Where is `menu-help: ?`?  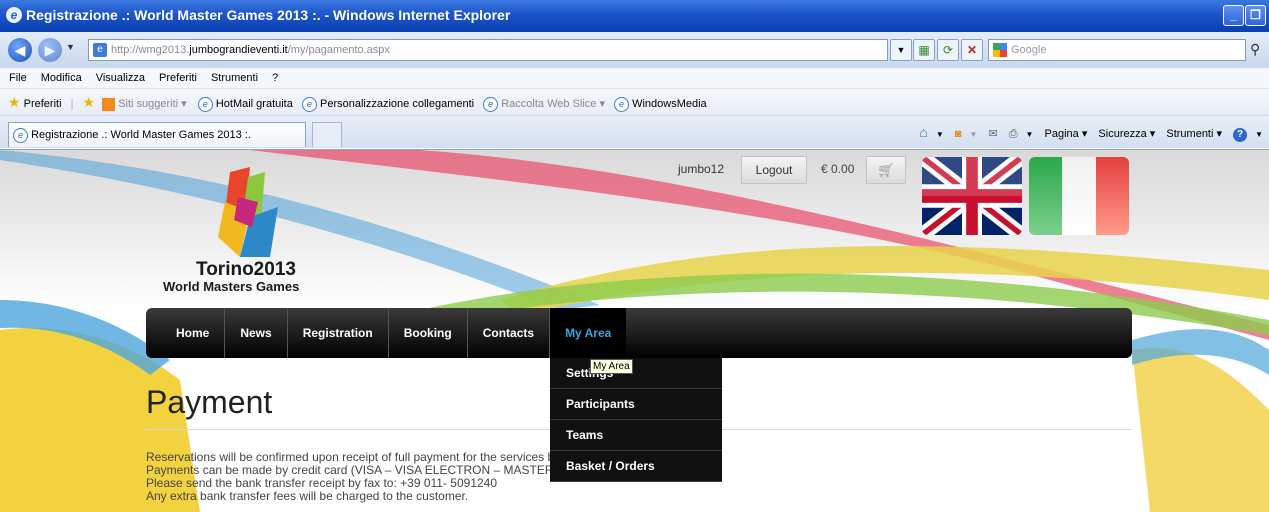 menu-help: ? is located at coordinates (275, 78).